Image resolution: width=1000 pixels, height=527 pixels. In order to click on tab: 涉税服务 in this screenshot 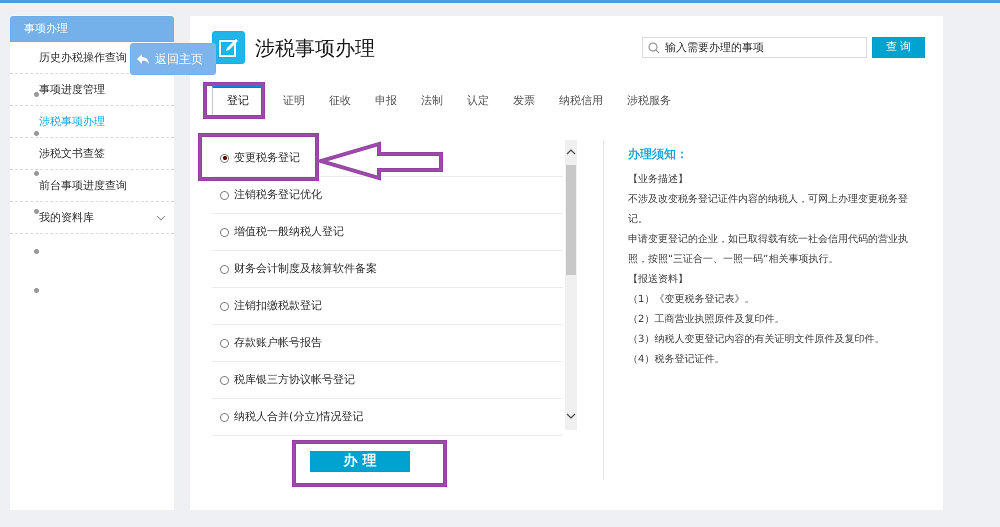, I will do `click(649, 101)`.